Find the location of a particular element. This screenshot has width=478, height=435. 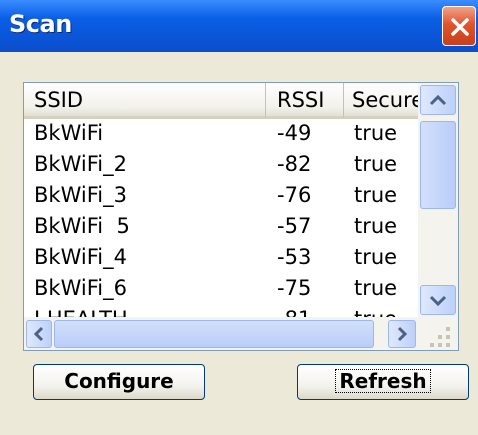

rssi-cell: -53 is located at coordinates (294, 257).